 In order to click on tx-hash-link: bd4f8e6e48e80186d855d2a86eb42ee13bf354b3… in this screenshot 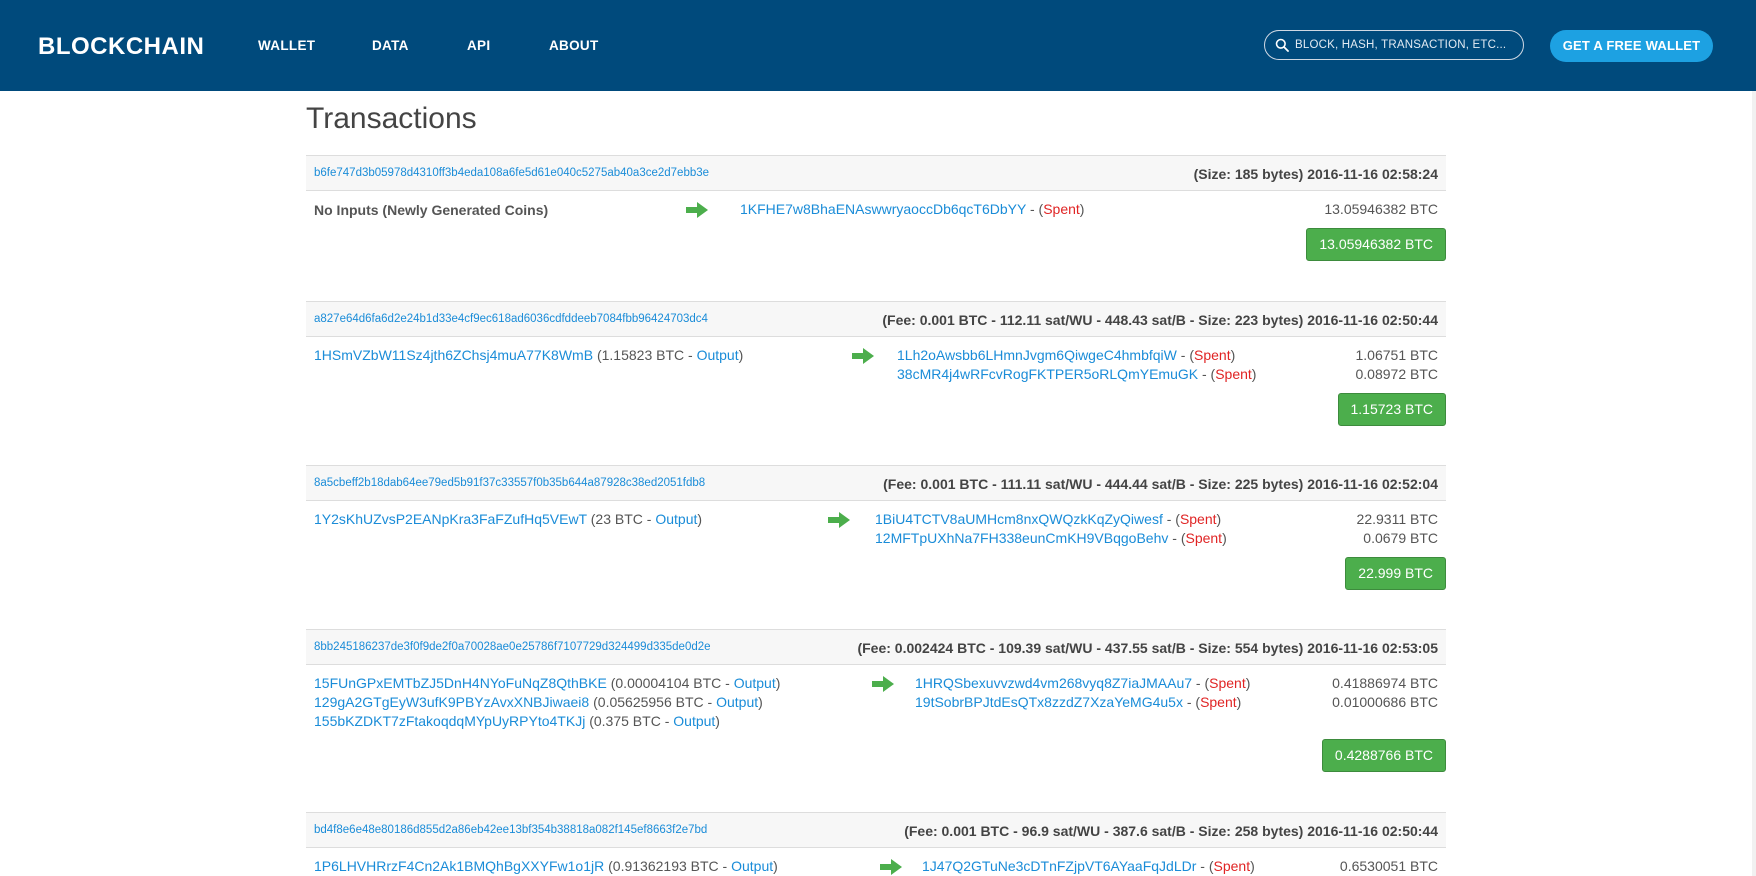, I will do `click(510, 830)`.